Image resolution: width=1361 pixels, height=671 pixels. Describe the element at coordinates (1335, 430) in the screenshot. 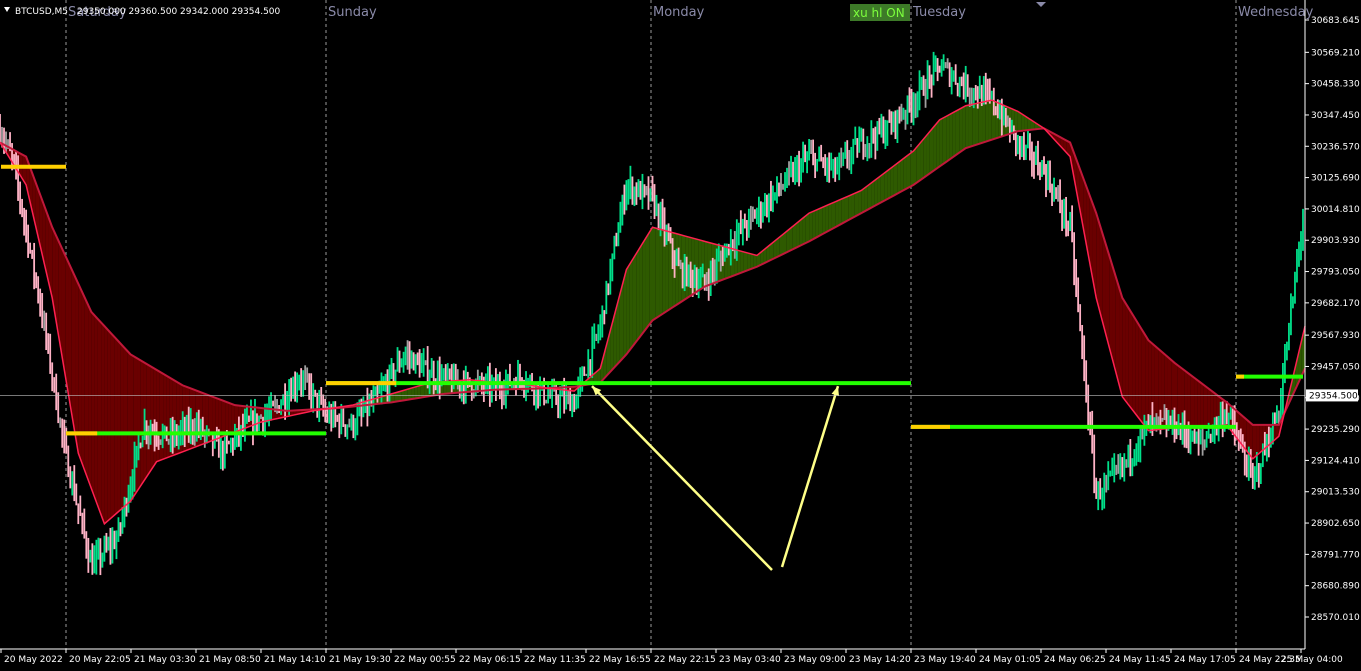

I see `price-tick-label: 29235.290` at that location.